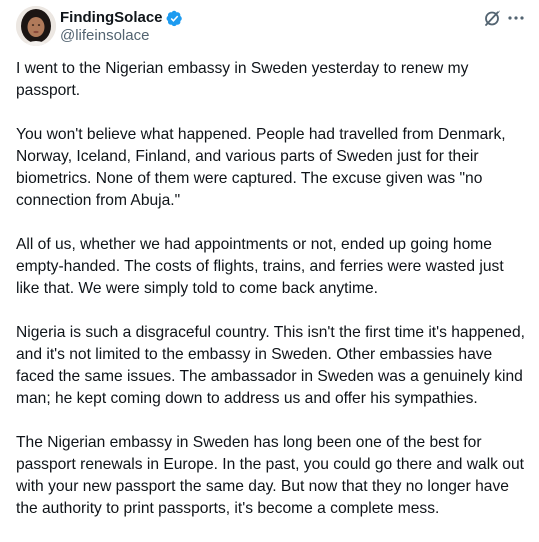 Image resolution: width=539 pixels, height=542 pixels. I want to click on author-handle: @lifeinsolace, so click(104, 36).